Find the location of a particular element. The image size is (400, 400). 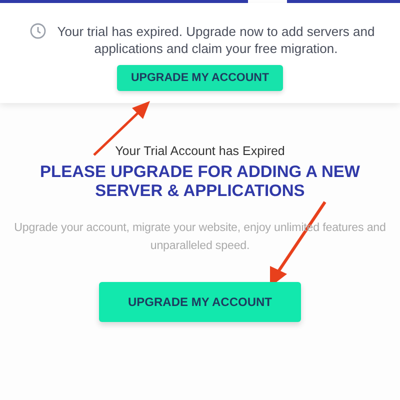

clock-icon is located at coordinates (38, 31).